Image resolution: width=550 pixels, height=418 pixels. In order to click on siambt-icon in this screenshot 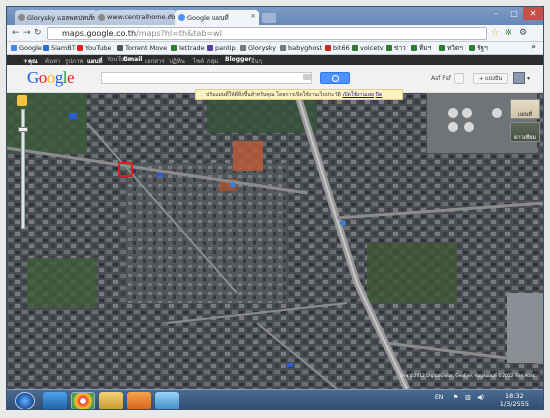, I will do `click(46, 48)`.